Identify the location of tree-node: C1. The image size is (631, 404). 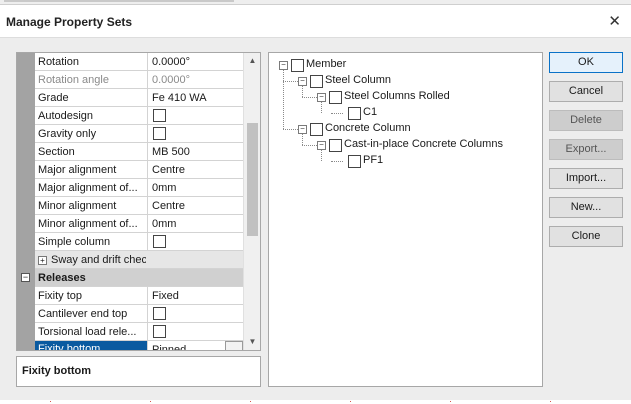
(399, 113).